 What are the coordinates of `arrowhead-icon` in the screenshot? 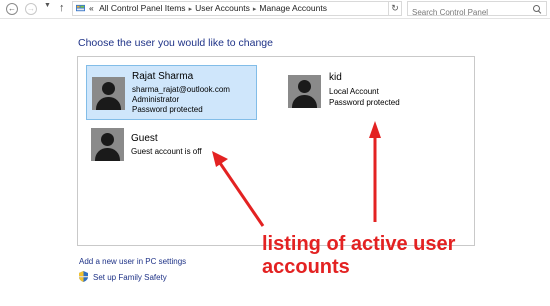 It's located at (375, 129).